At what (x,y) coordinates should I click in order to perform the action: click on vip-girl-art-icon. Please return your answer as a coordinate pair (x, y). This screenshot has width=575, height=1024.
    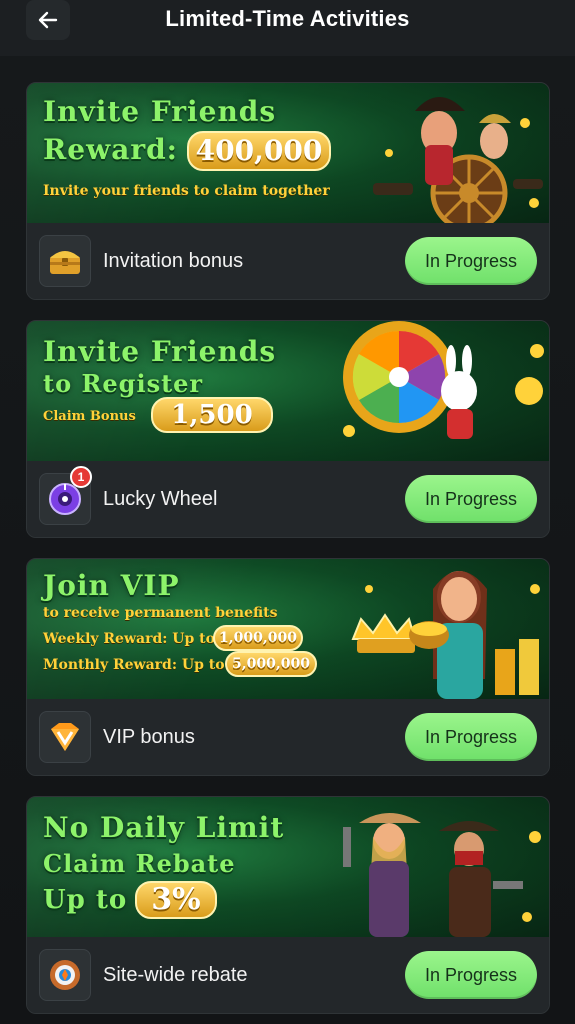
    Looking at the image, I should click on (445, 635).